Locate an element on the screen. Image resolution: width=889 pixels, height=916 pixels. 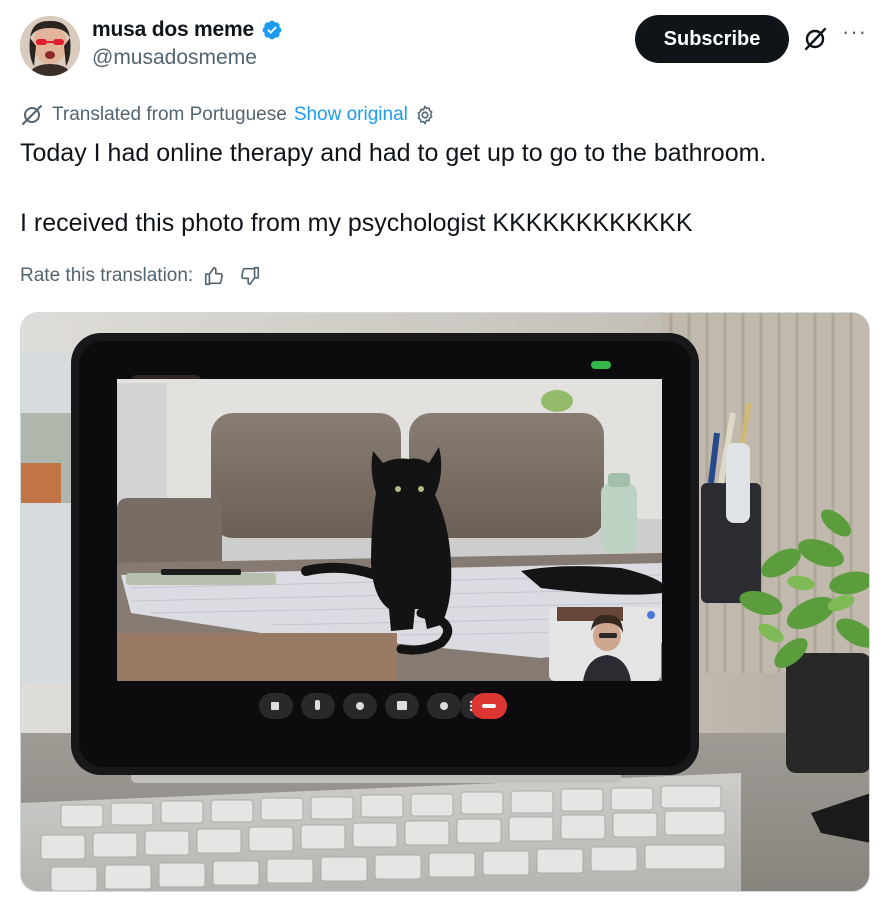
subscribe-button: Subscribe is located at coordinates (712, 39).